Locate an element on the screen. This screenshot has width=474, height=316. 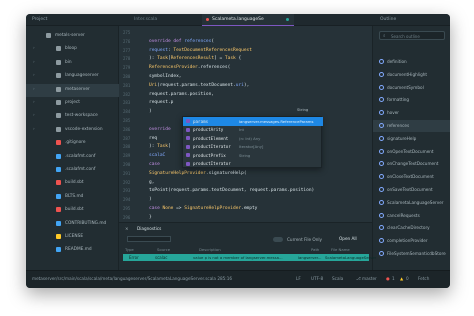
completion-item: productIterator is located at coordinates (253, 164).